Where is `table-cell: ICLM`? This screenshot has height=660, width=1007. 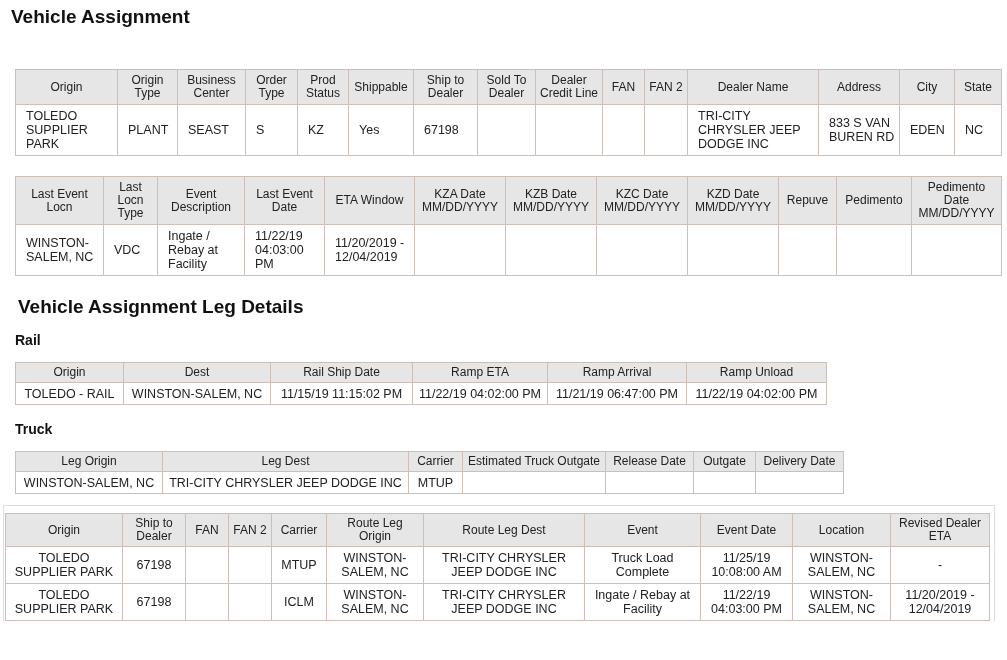 table-cell: ICLM is located at coordinates (299, 602).